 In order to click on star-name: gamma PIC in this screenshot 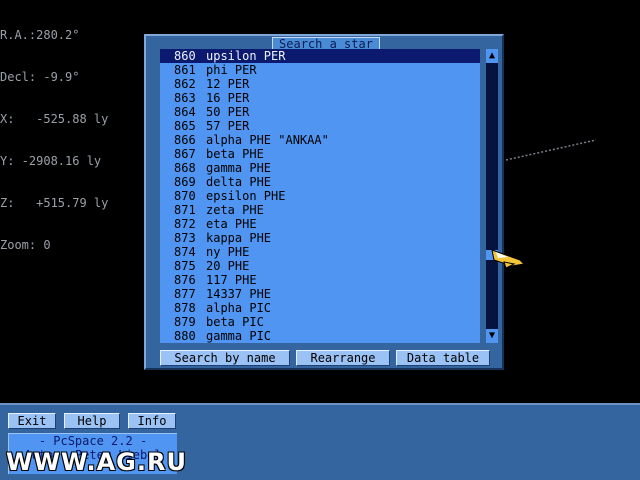, I will do `click(239, 336)`.